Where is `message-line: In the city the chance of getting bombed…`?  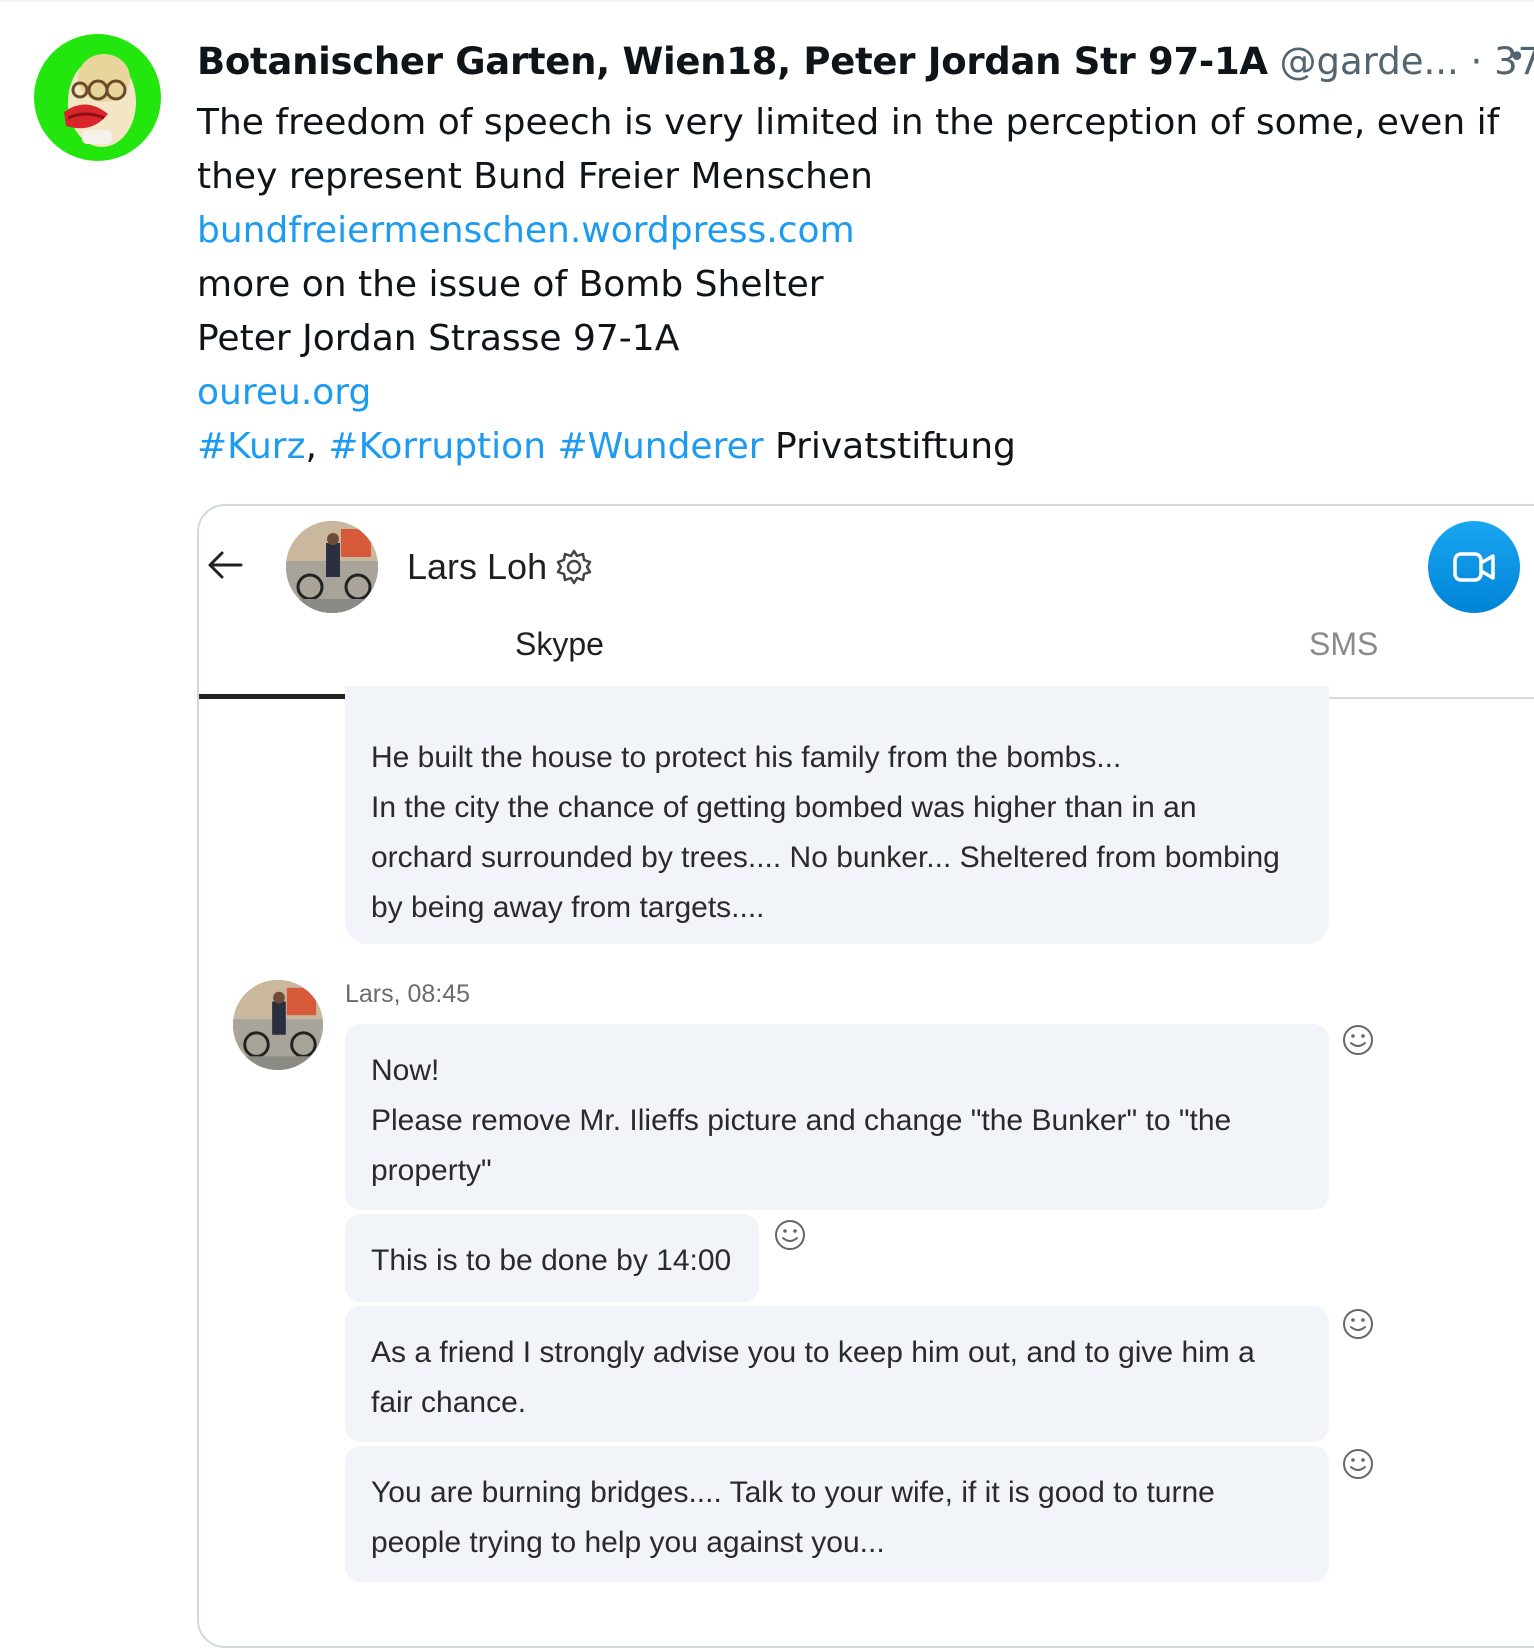 message-line: In the city the chance of getting bombed… is located at coordinates (784, 807).